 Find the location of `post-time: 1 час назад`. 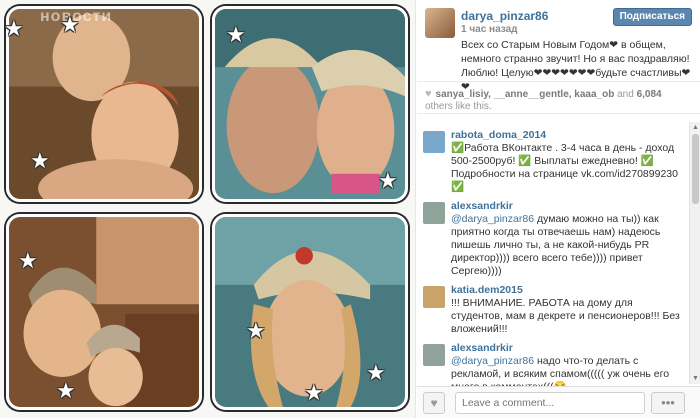

post-time: 1 час назад is located at coordinates (489, 29).